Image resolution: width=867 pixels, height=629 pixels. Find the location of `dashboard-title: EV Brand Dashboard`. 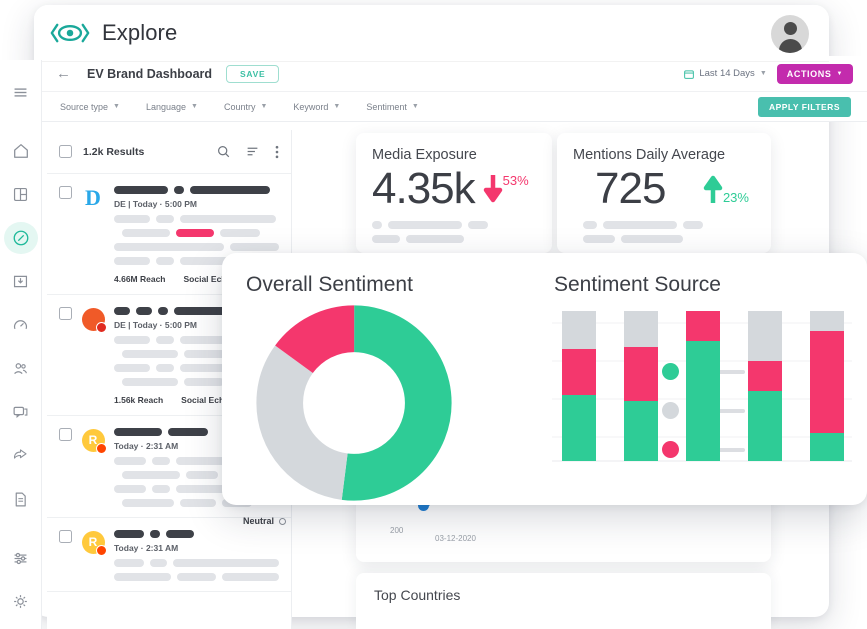

dashboard-title: EV Brand Dashboard is located at coordinates (150, 73).